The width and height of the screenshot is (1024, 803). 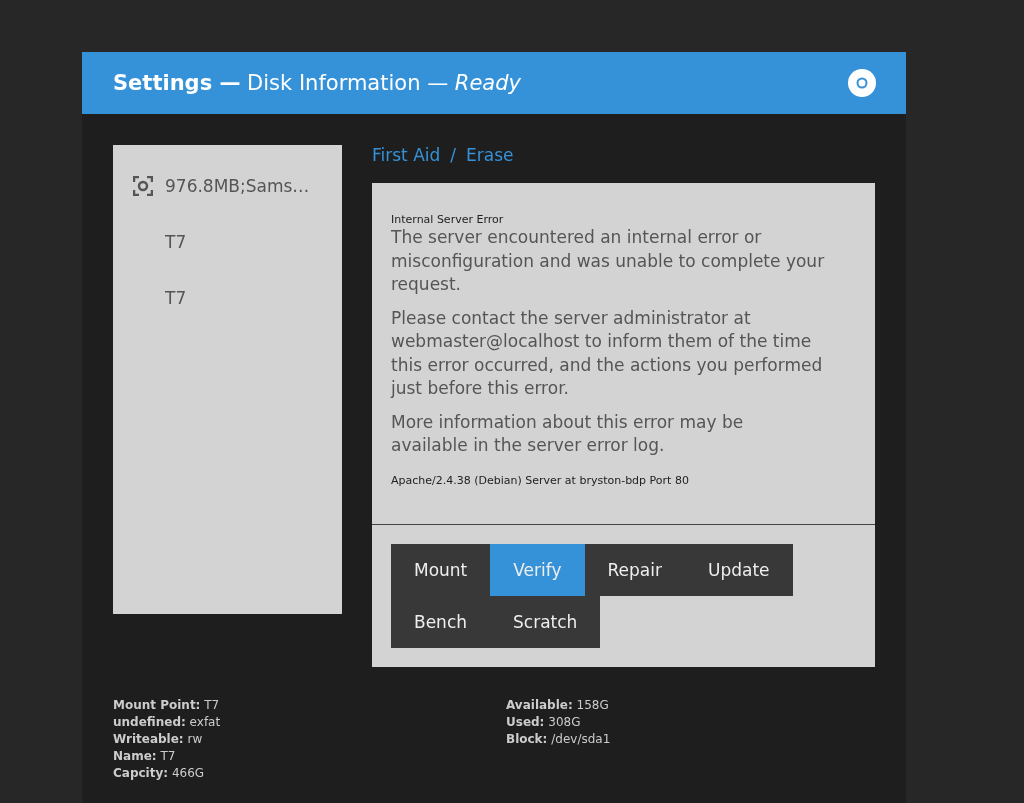 I want to click on action-button: Repair, so click(x=634, y=570).